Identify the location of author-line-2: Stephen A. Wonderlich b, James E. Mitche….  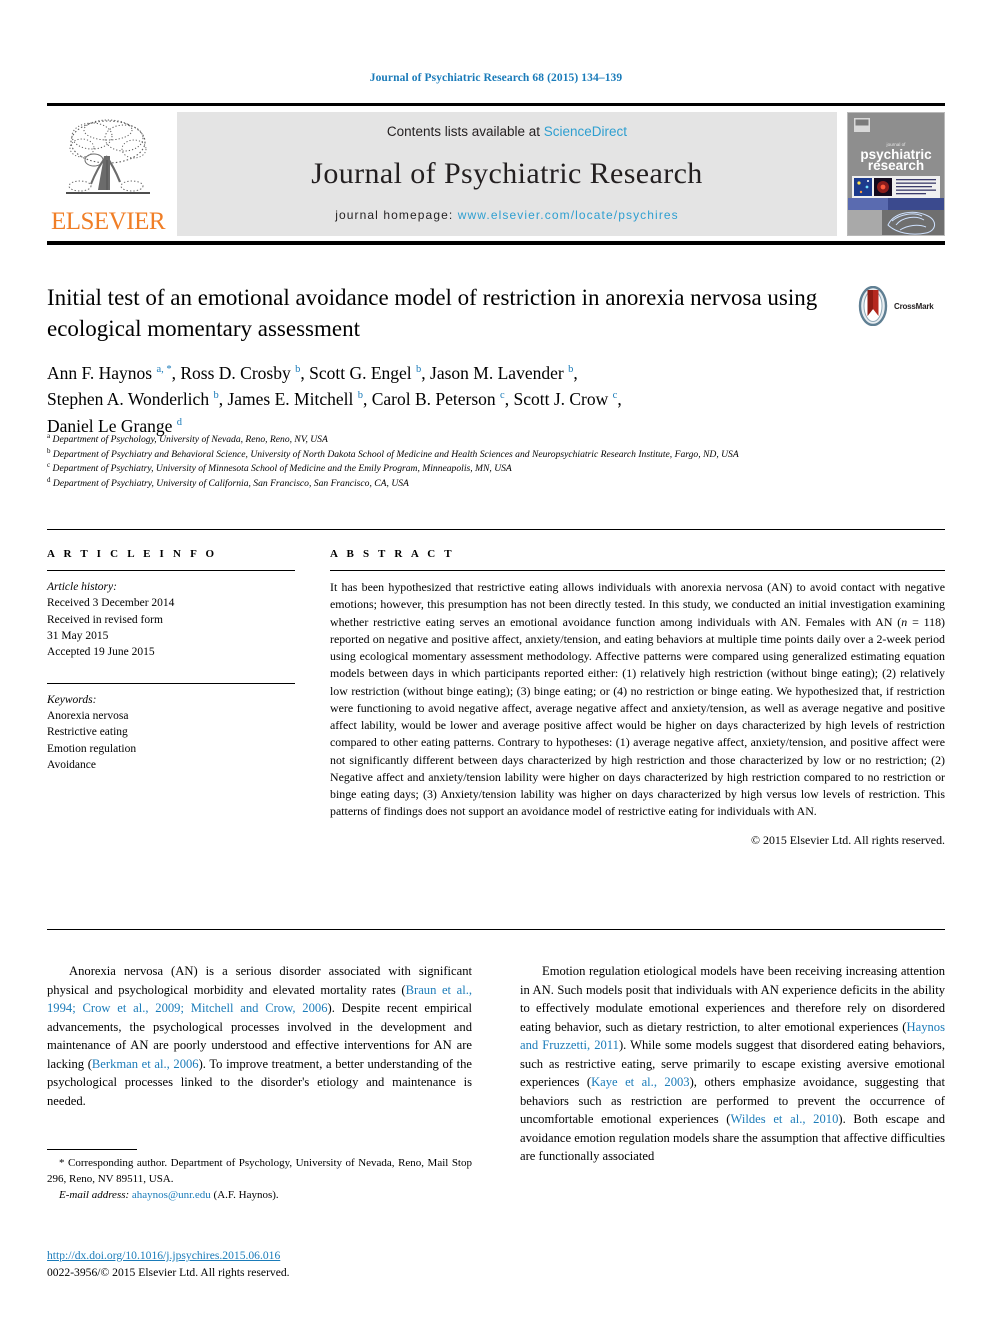
(334, 399).